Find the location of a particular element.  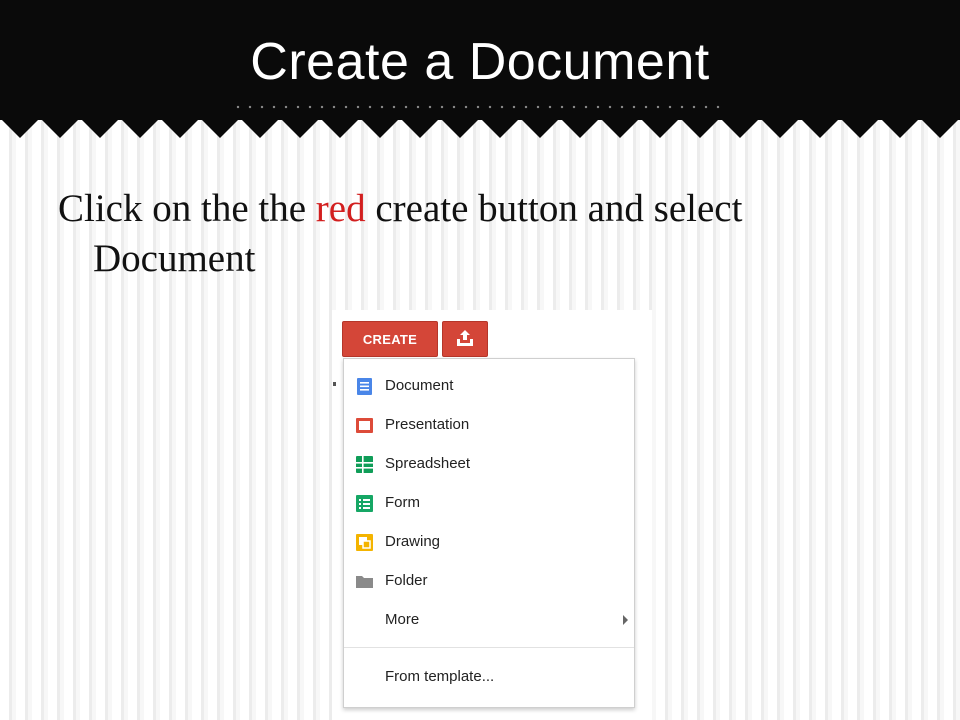

drawing-icon is located at coordinates (364, 542).